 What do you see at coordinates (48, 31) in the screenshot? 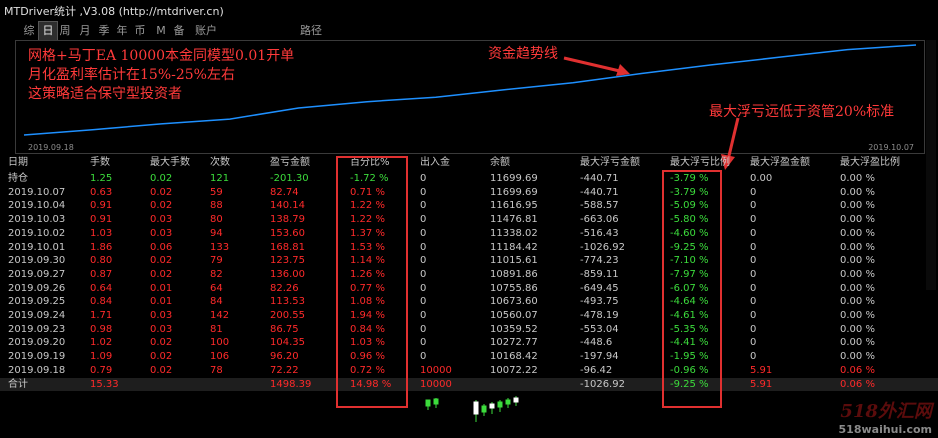
I see `tab-1: 日` at bounding box center [48, 31].